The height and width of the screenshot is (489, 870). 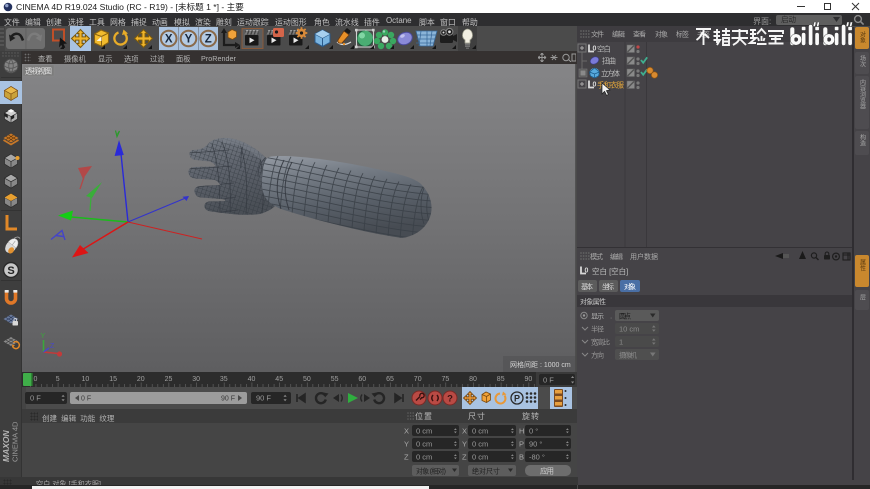 What do you see at coordinates (621, 342) in the screenshot?
I see `svg-text: 1` at bounding box center [621, 342].